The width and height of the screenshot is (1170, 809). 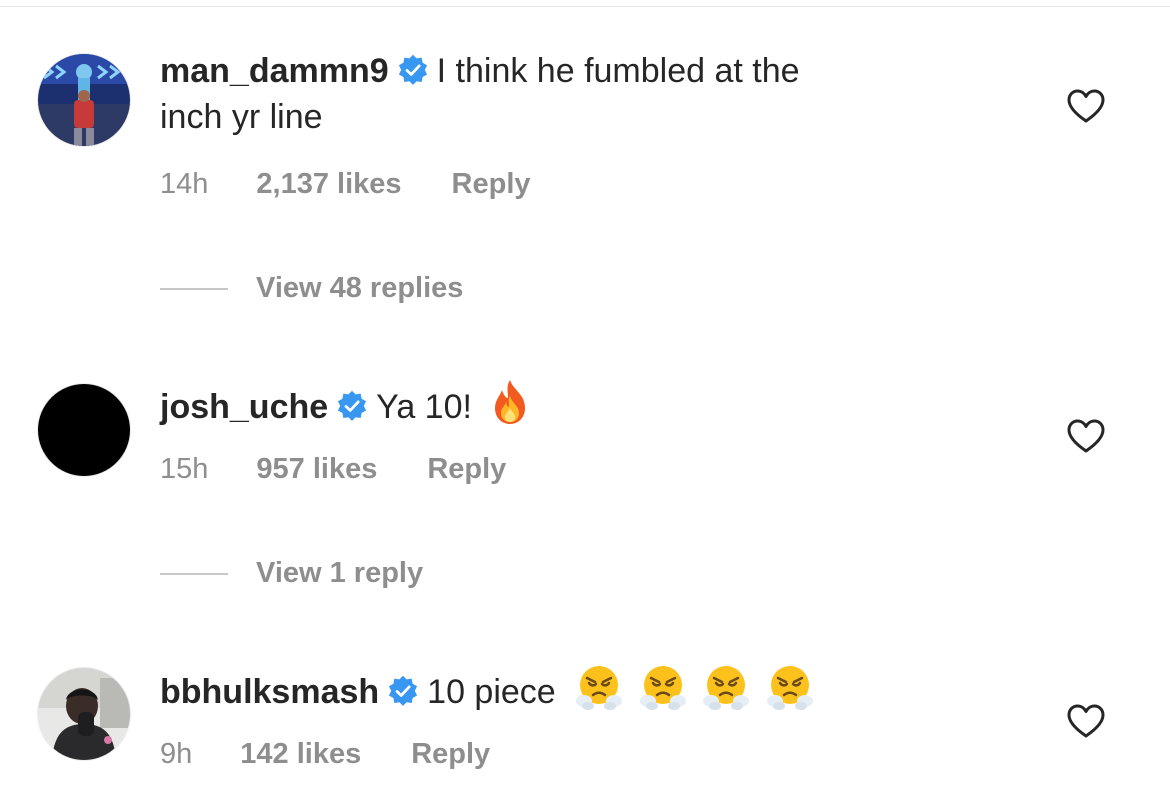 What do you see at coordinates (424, 407) in the screenshot?
I see `comment-body: Ya 10!` at bounding box center [424, 407].